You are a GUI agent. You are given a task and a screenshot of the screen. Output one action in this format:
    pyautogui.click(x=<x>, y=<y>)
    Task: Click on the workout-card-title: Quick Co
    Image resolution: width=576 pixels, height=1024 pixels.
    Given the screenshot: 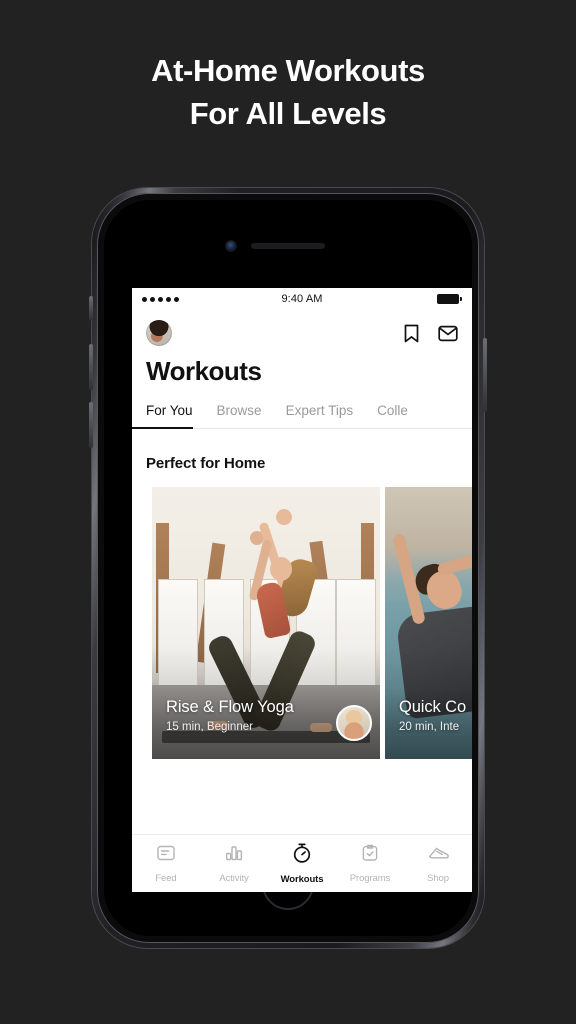 What is the action you would take?
    pyautogui.click(x=433, y=707)
    